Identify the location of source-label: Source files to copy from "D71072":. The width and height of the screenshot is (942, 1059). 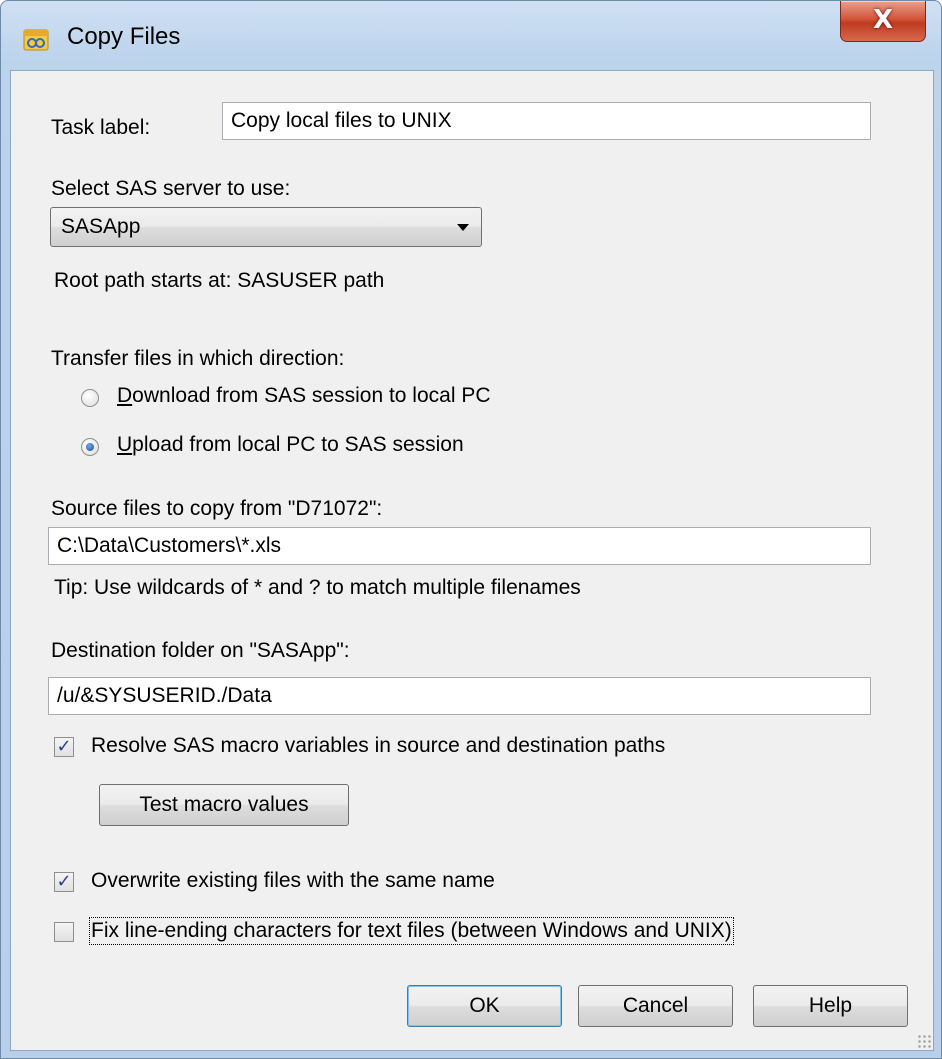
(217, 508).